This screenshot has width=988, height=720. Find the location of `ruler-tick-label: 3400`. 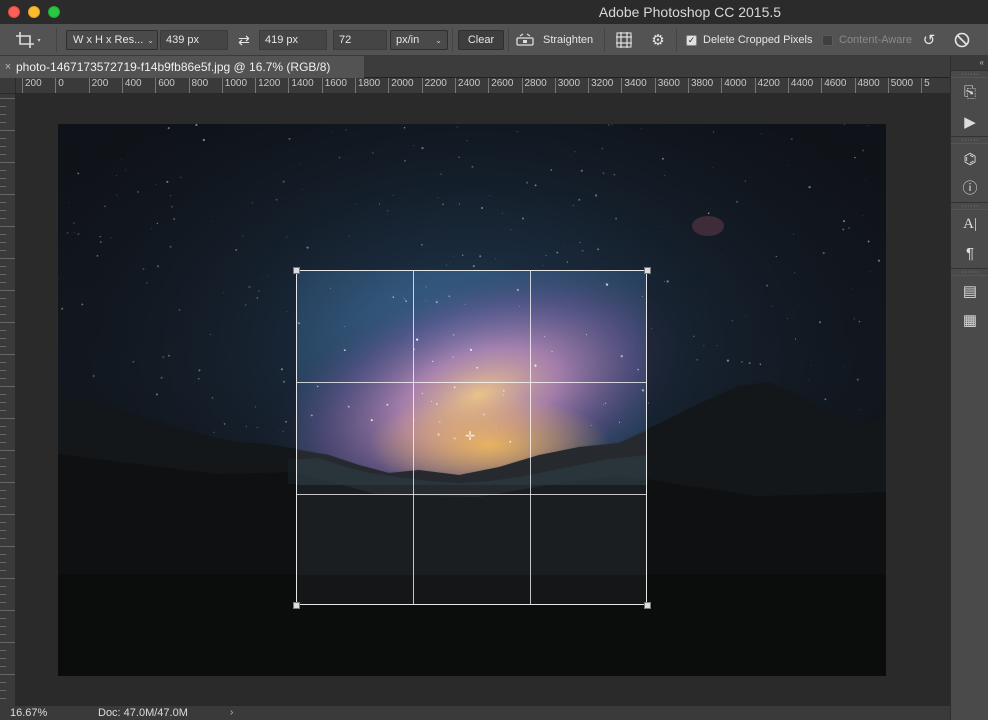

ruler-tick-label: 3400 is located at coordinates (634, 85).